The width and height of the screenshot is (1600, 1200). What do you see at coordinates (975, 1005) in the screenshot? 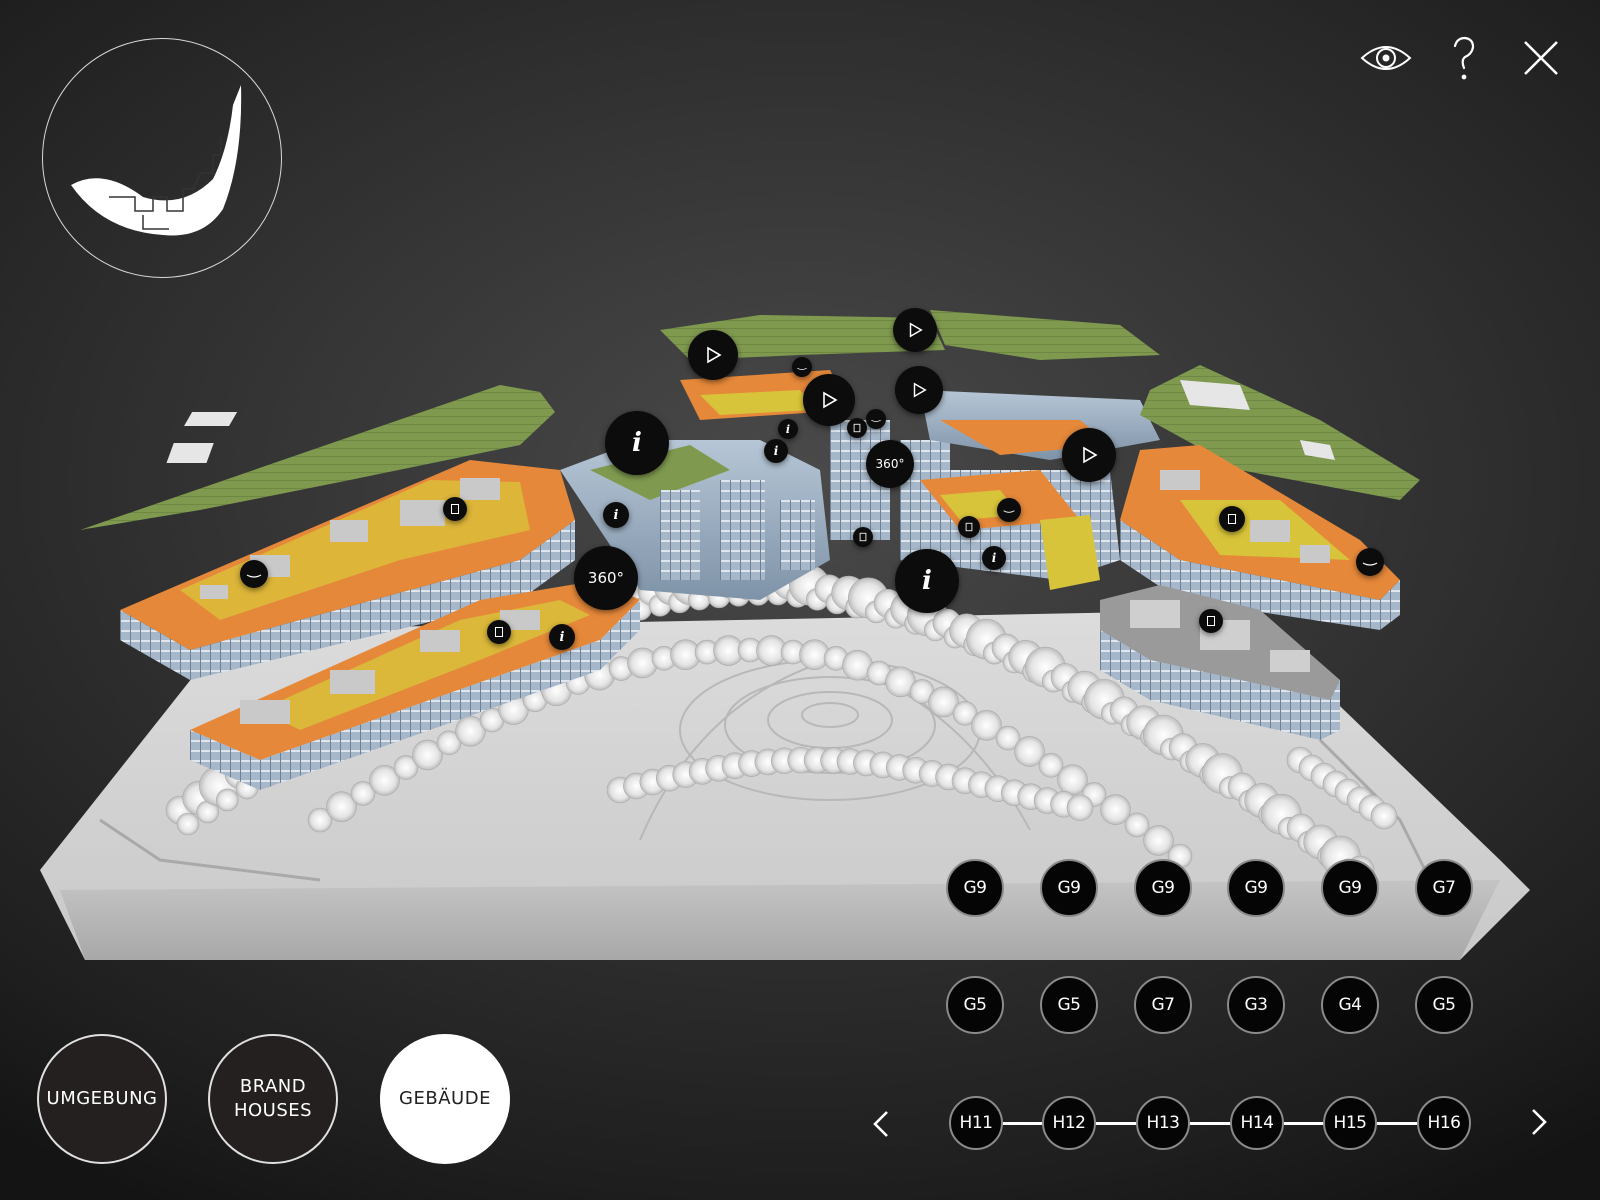
I see `level-g-r2-1: G5` at bounding box center [975, 1005].